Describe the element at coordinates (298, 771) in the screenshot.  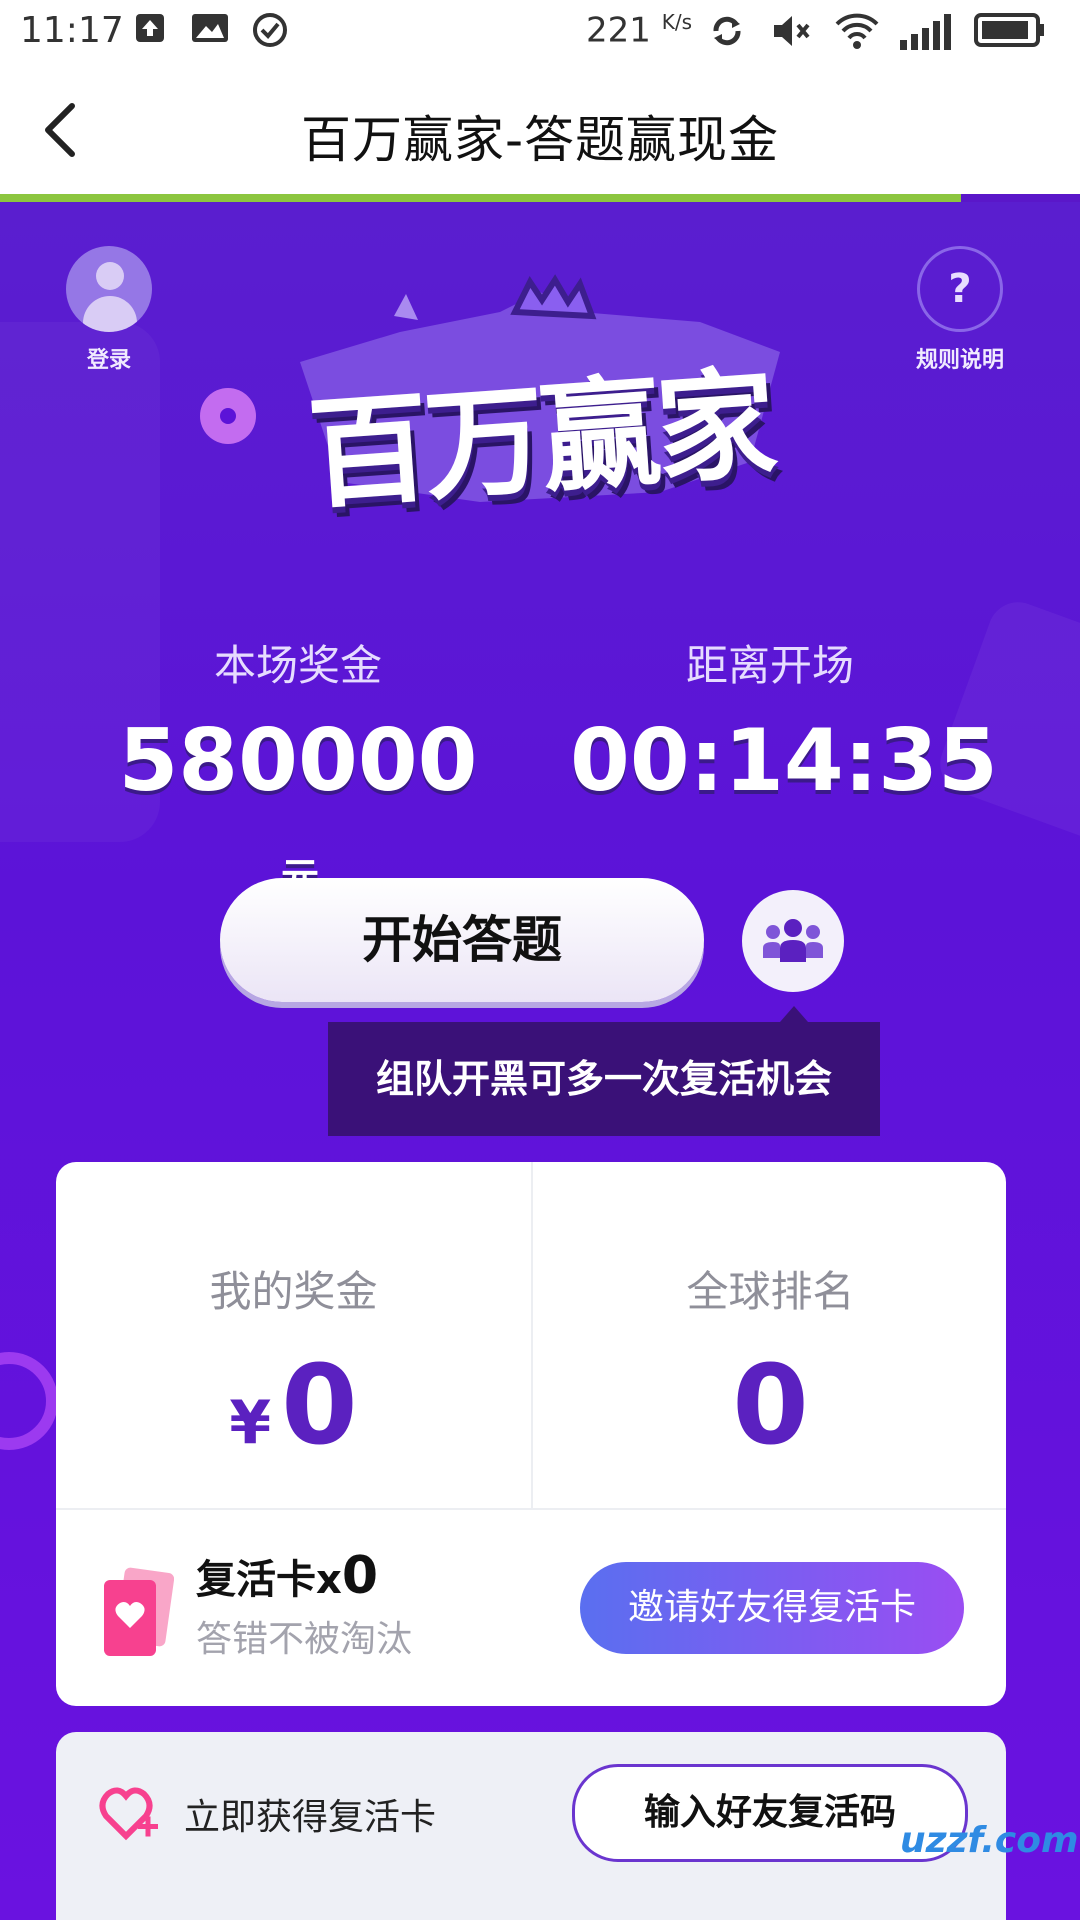
I see `prize-stat: 本场奖金 580000元` at that location.